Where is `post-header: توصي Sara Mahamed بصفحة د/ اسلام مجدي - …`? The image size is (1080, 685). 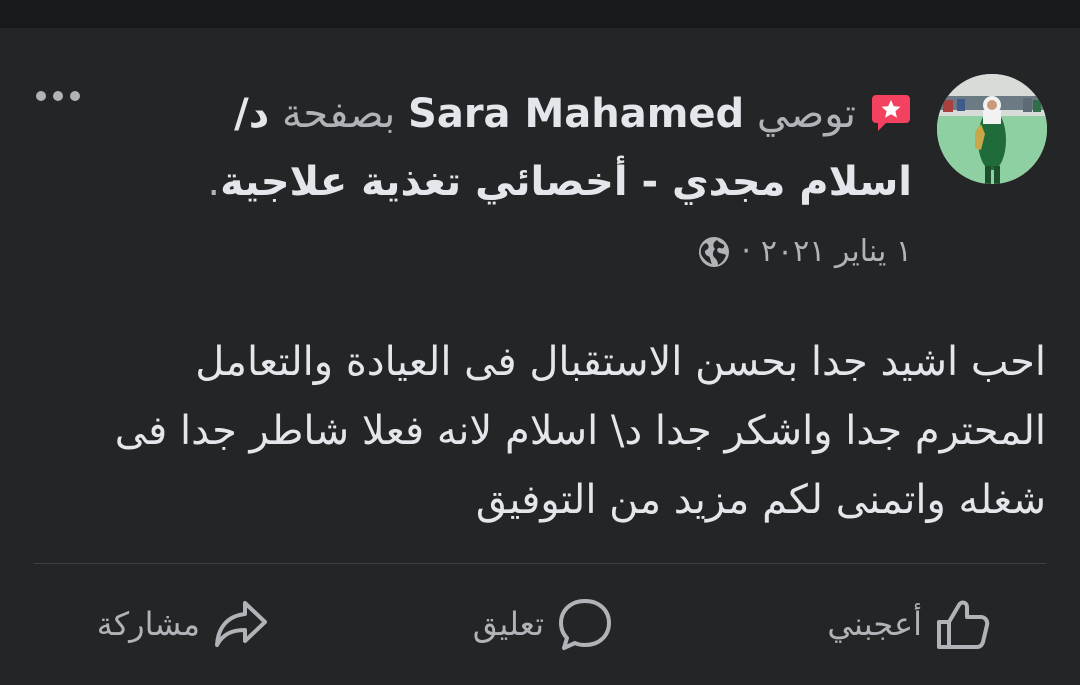 post-header: توصي Sara Mahamed بصفحة د/ اسلام مجدي - … is located at coordinates (532, 148).